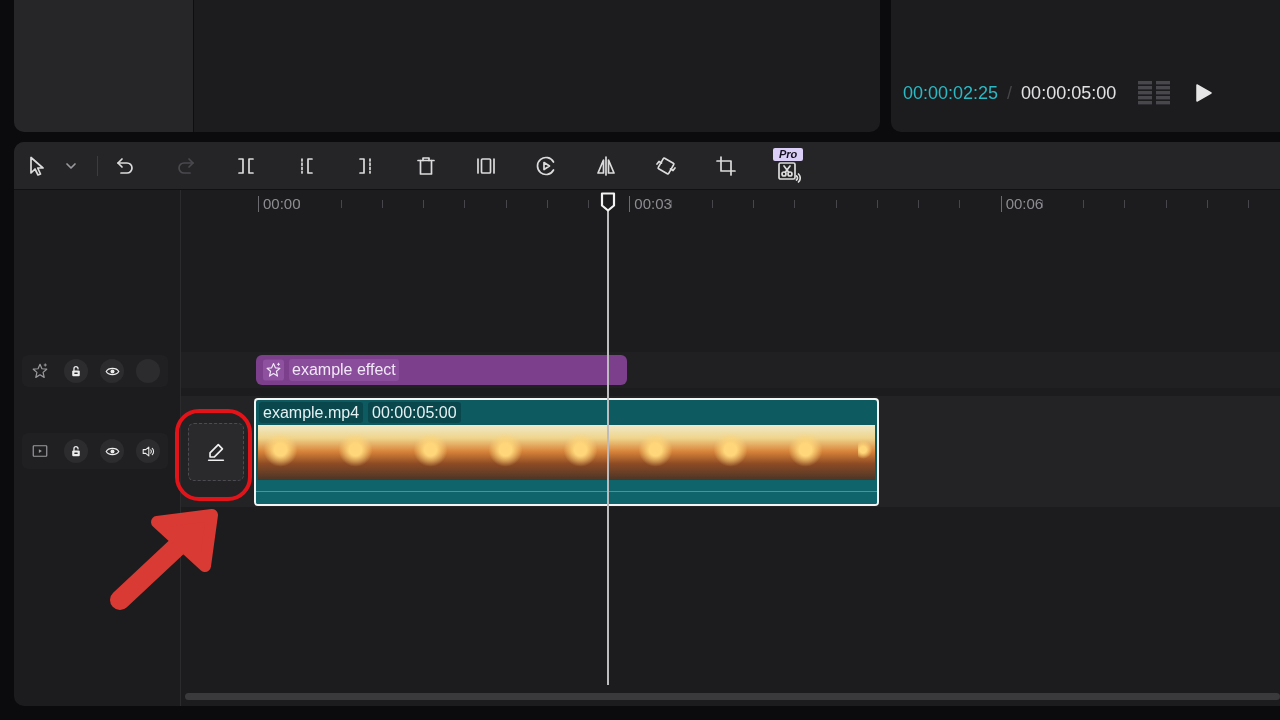 The width and height of the screenshot is (1280, 720). What do you see at coordinates (441, 370) in the screenshot?
I see `effect-clip: example effect` at bounding box center [441, 370].